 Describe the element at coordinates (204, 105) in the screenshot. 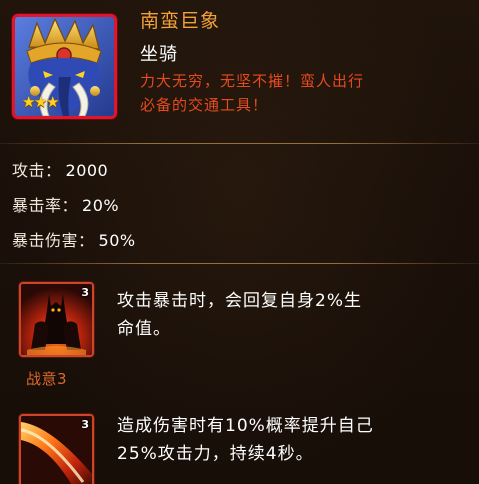

I see `description-line: 必备的交通工具！` at that location.